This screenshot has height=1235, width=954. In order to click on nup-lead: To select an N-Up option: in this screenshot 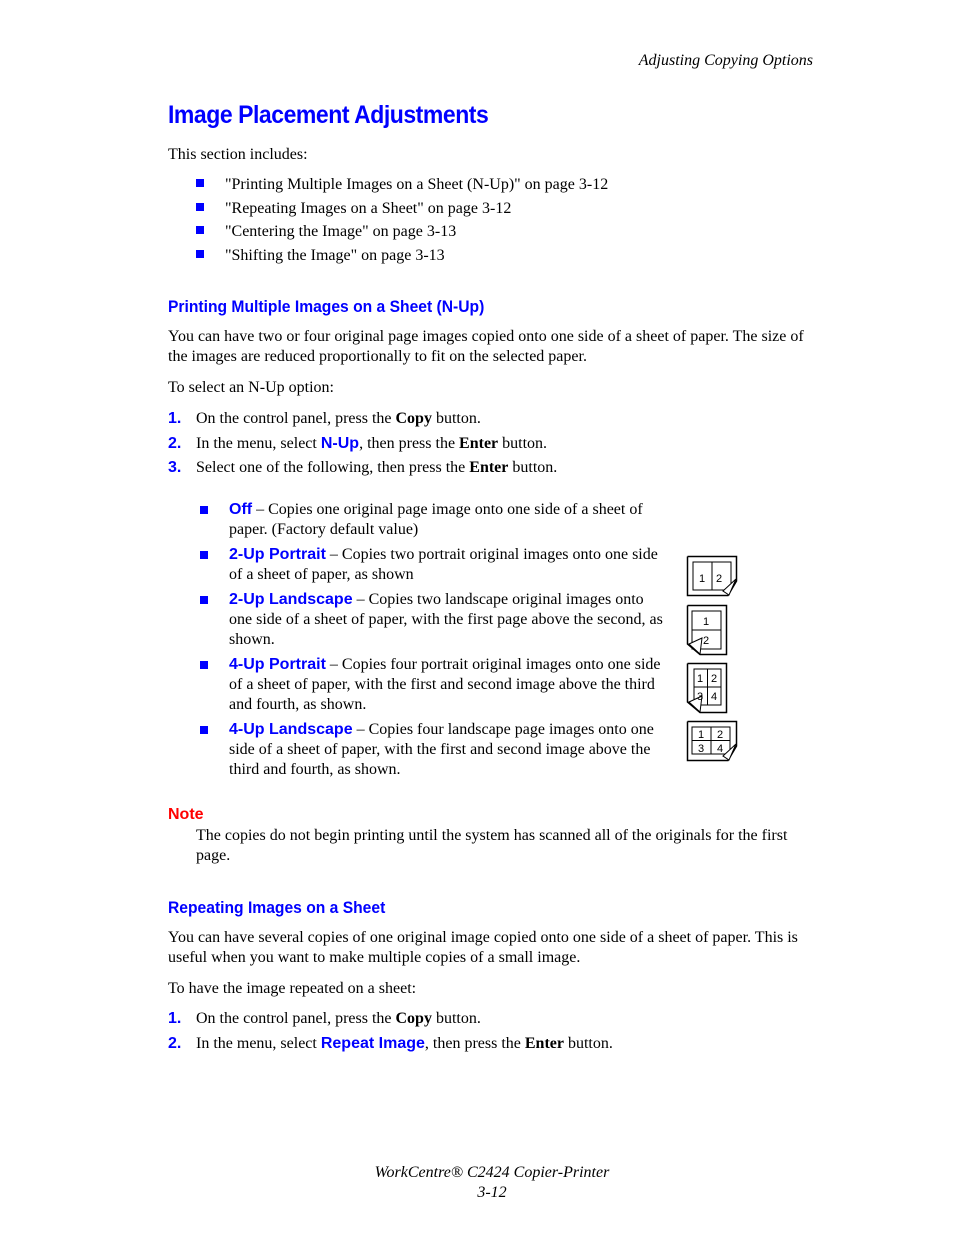, I will do `click(251, 387)`.